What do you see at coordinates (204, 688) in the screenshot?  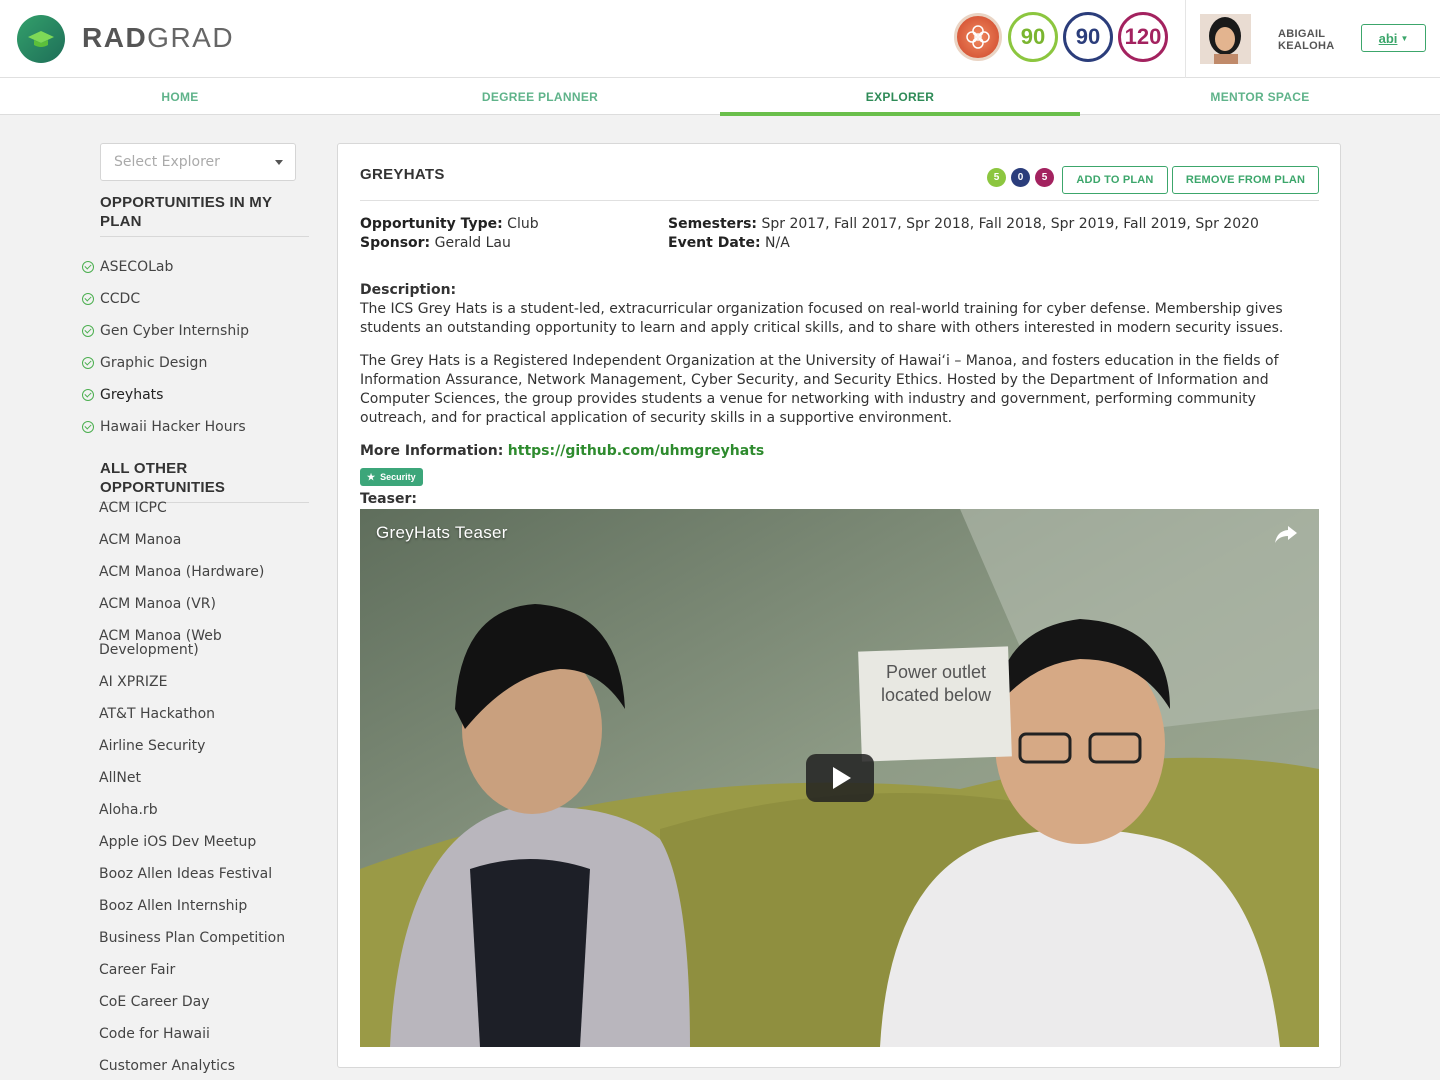 I see `other-item: AI XPRIZE` at bounding box center [204, 688].